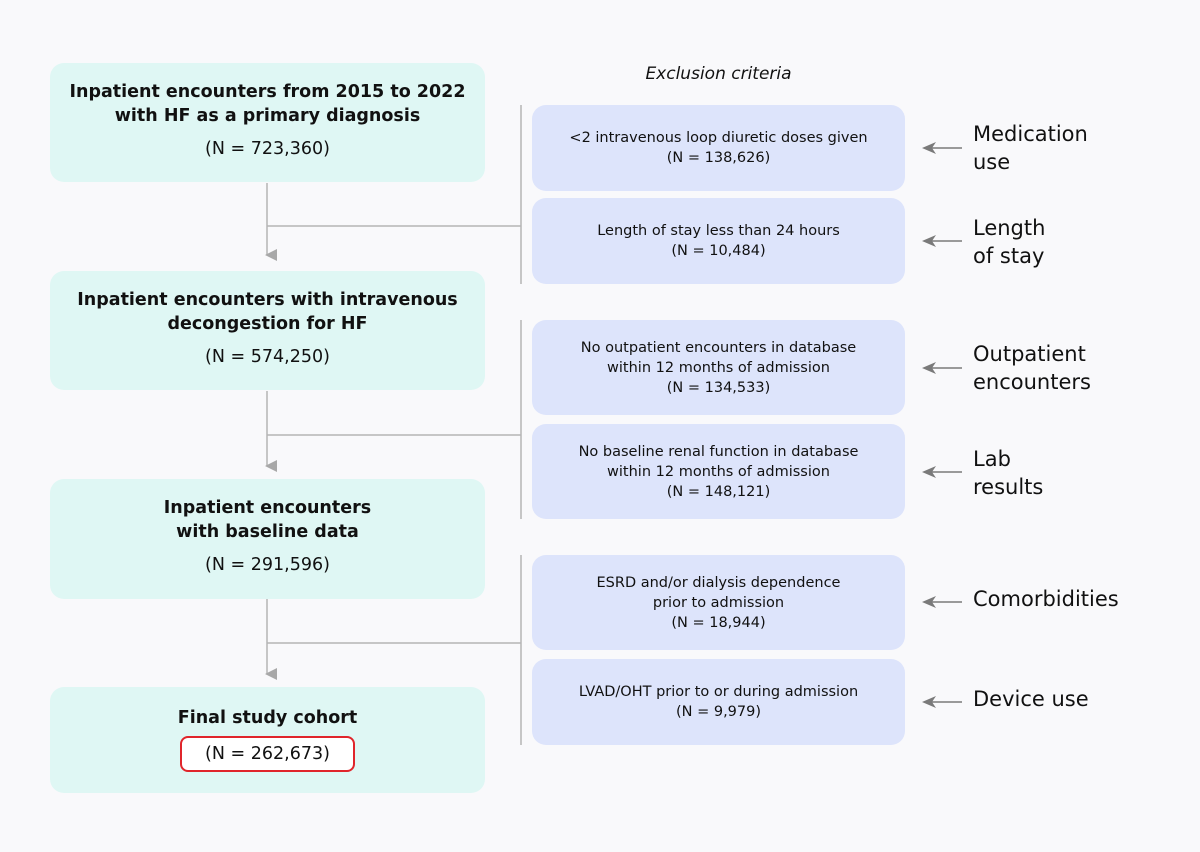  I want to click on category-label-length-of-stay: Length of stay, so click(1009, 242).